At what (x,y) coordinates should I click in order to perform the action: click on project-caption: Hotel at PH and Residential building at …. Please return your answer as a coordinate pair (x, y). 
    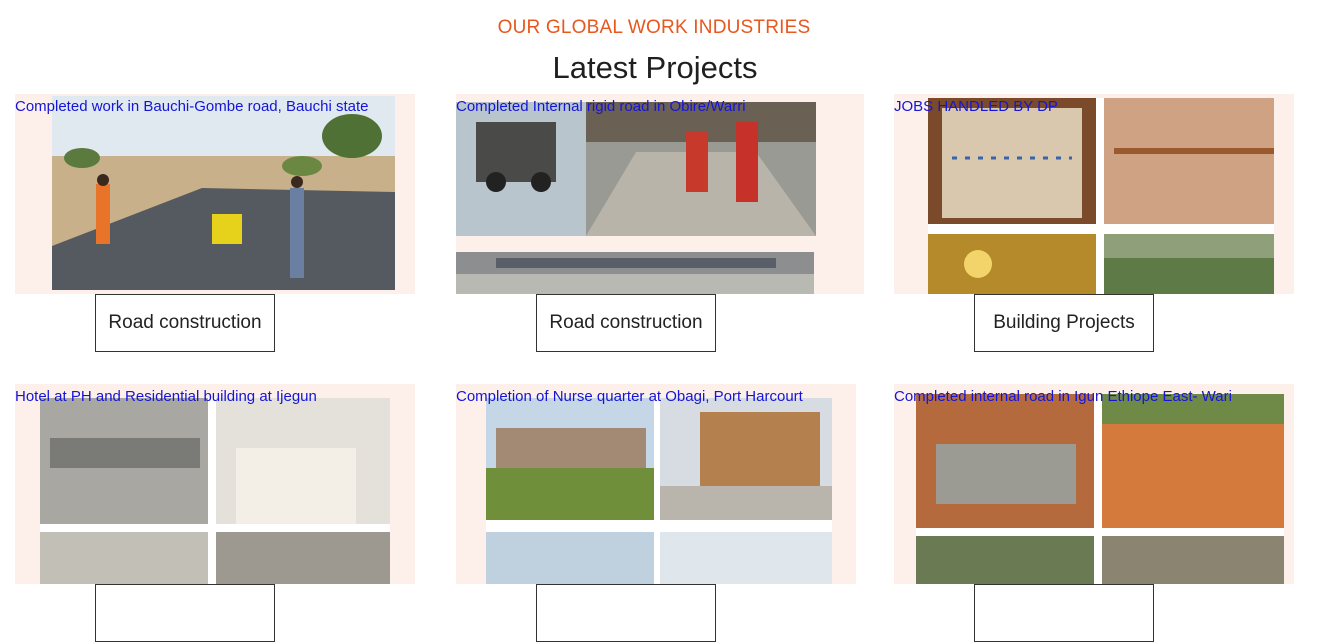
    Looking at the image, I should click on (166, 396).